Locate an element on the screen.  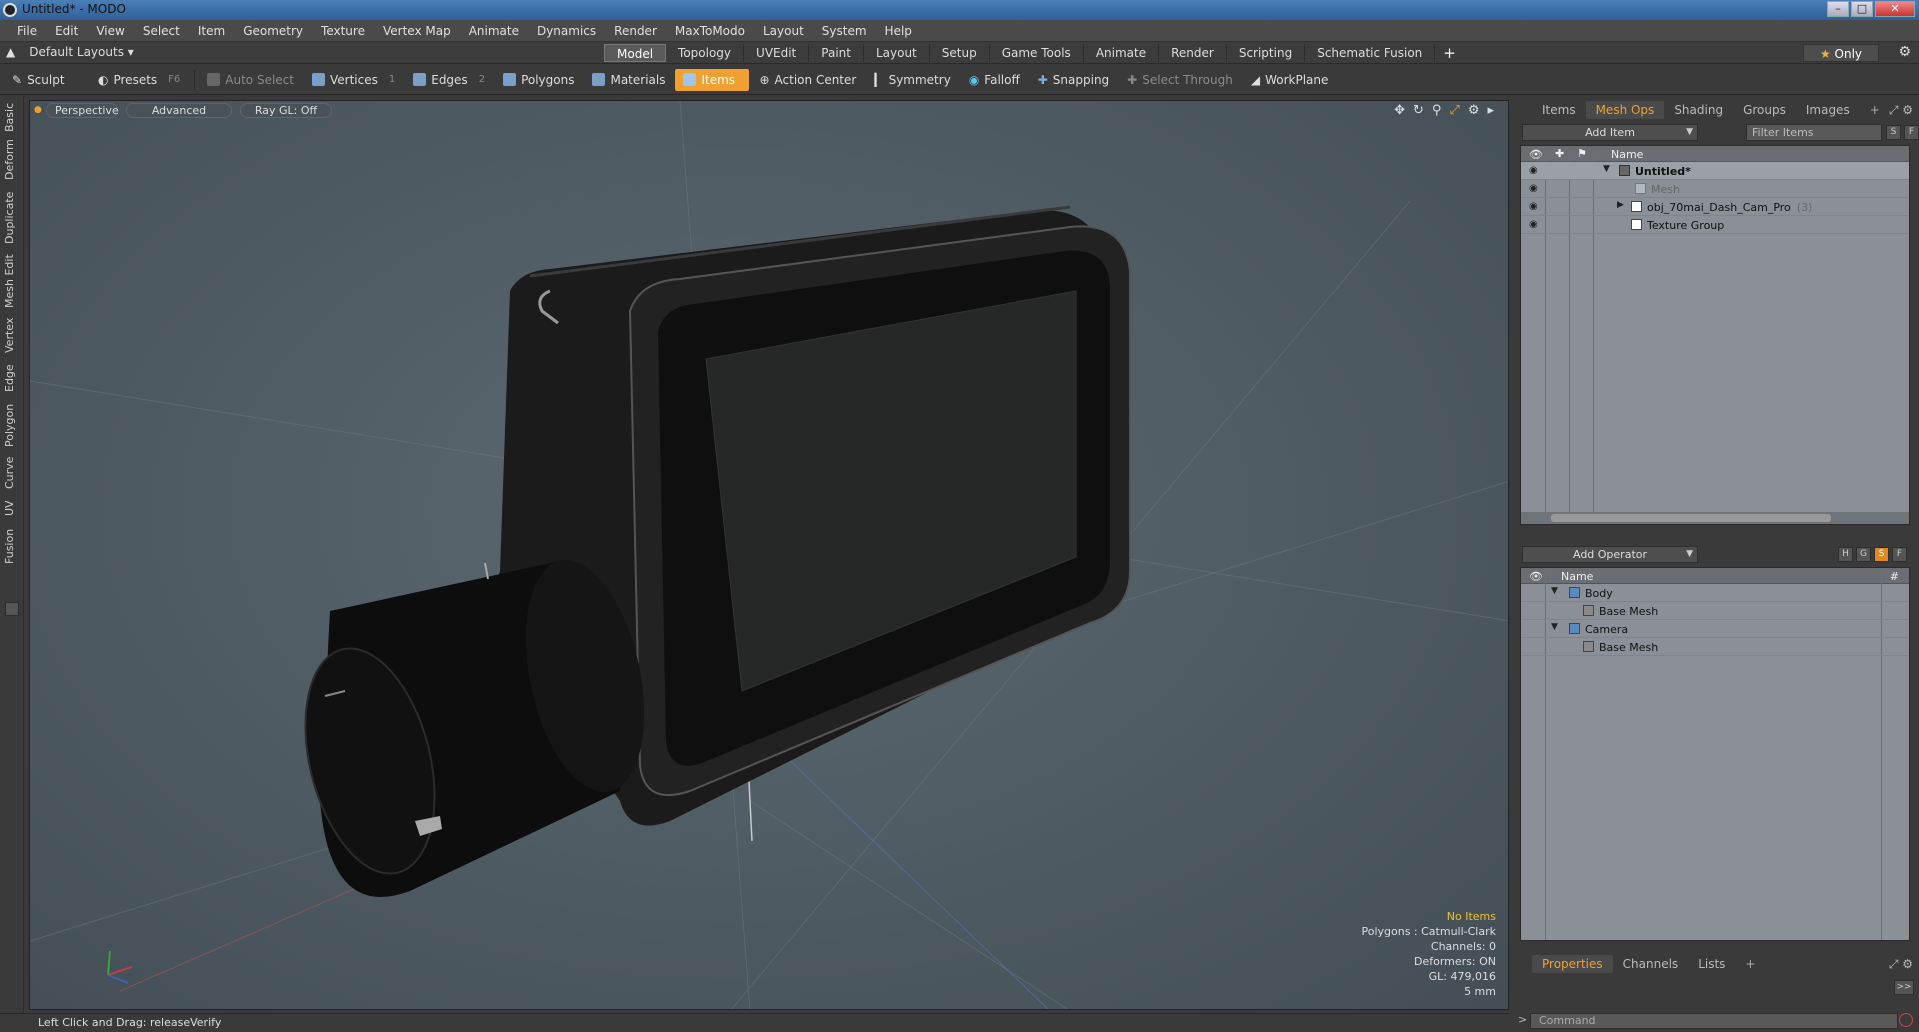
tab-model: Model is located at coordinates (635, 53).